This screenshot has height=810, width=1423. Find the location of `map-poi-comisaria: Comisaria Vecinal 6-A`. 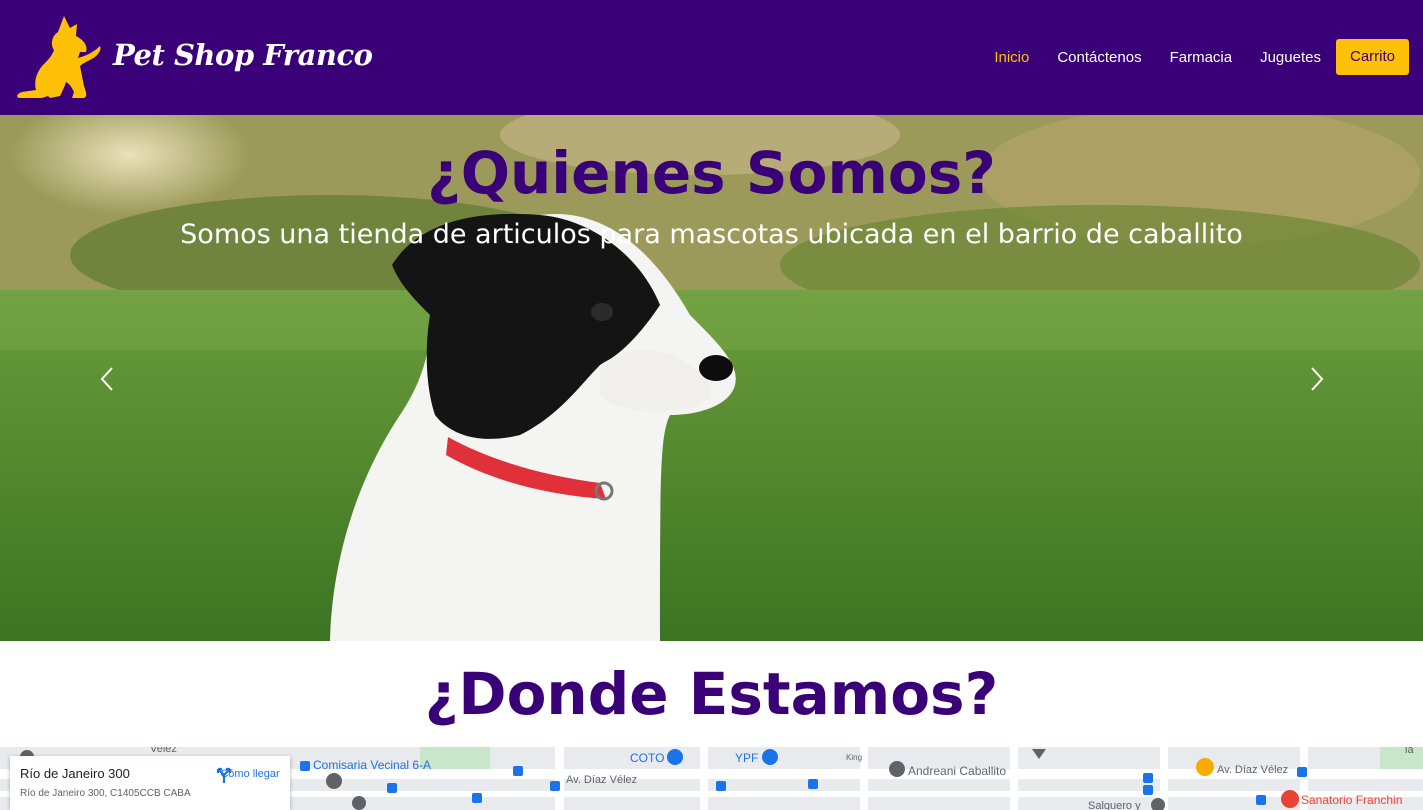

map-poi-comisaria: Comisaria Vecinal 6-A is located at coordinates (372, 765).